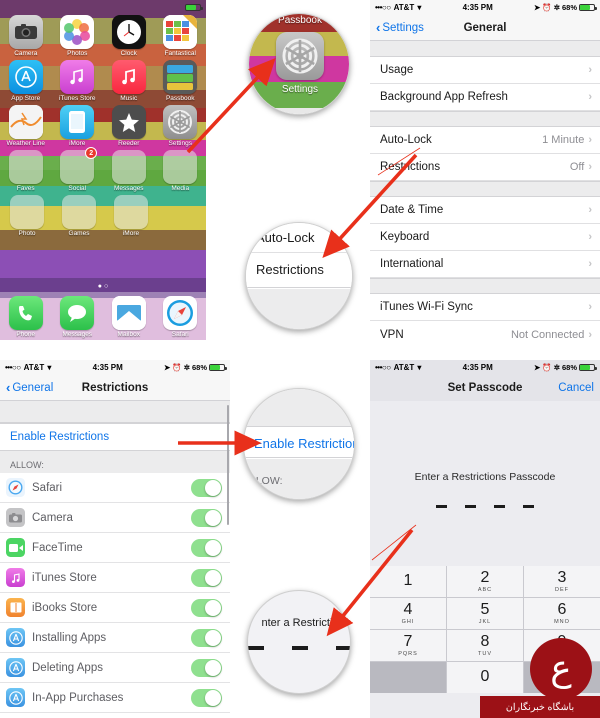 The height and width of the screenshot is (718, 600). I want to click on dock-app-mailbox: Mailbox, so click(129, 317).